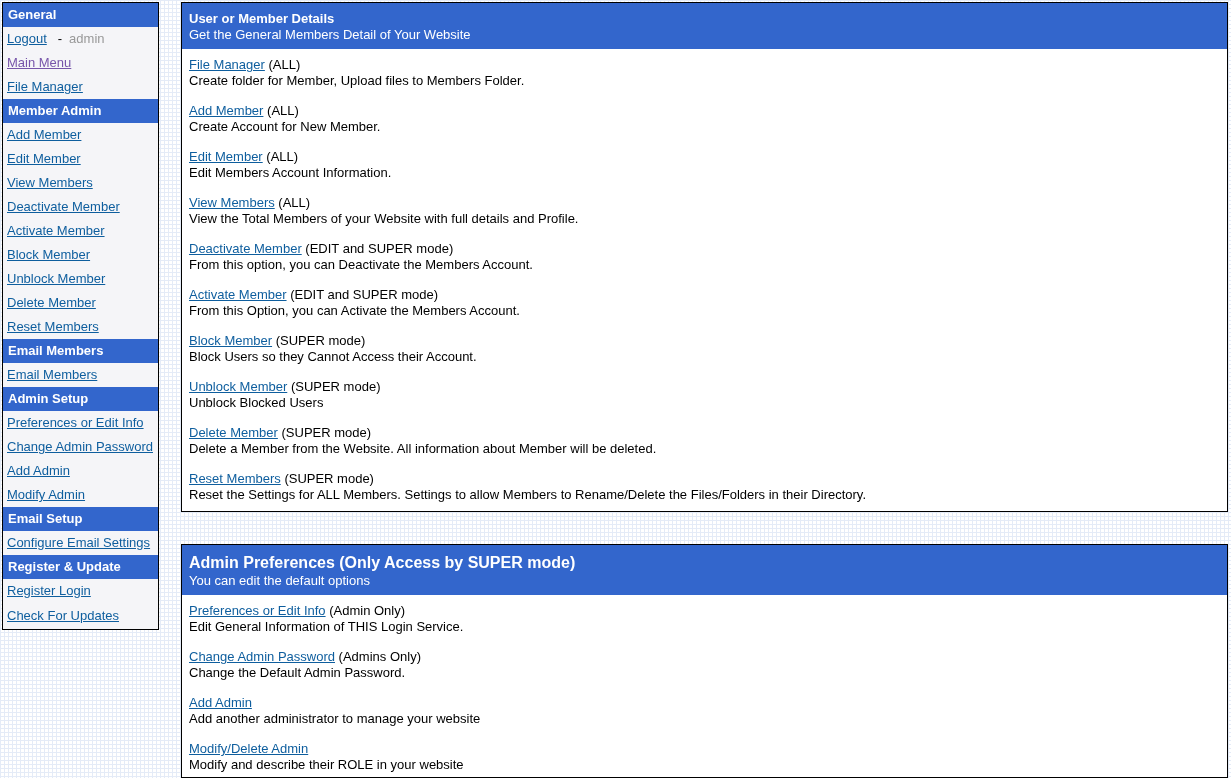 This screenshot has height=778, width=1231. I want to click on sidebar-heading: General, so click(80, 15).